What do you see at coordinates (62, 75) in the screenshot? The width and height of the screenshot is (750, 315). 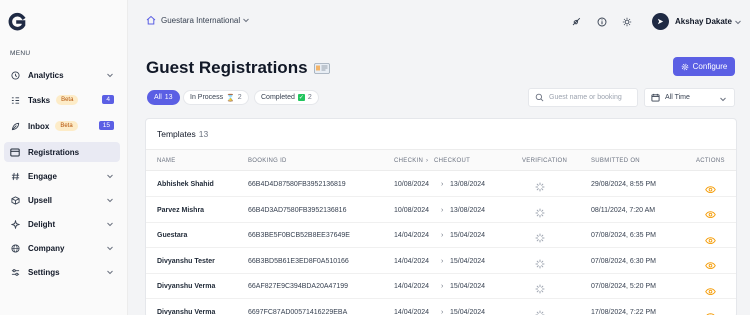 I see `sidebar-item-analytics: Analytics` at bounding box center [62, 75].